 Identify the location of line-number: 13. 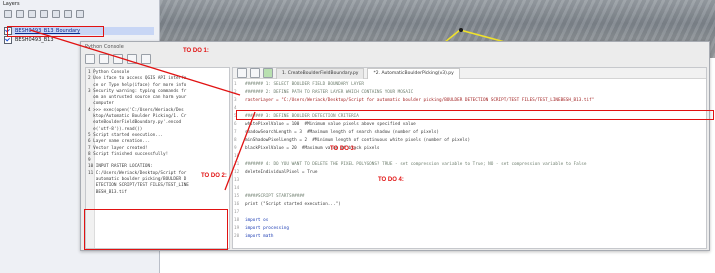
(237, 180).